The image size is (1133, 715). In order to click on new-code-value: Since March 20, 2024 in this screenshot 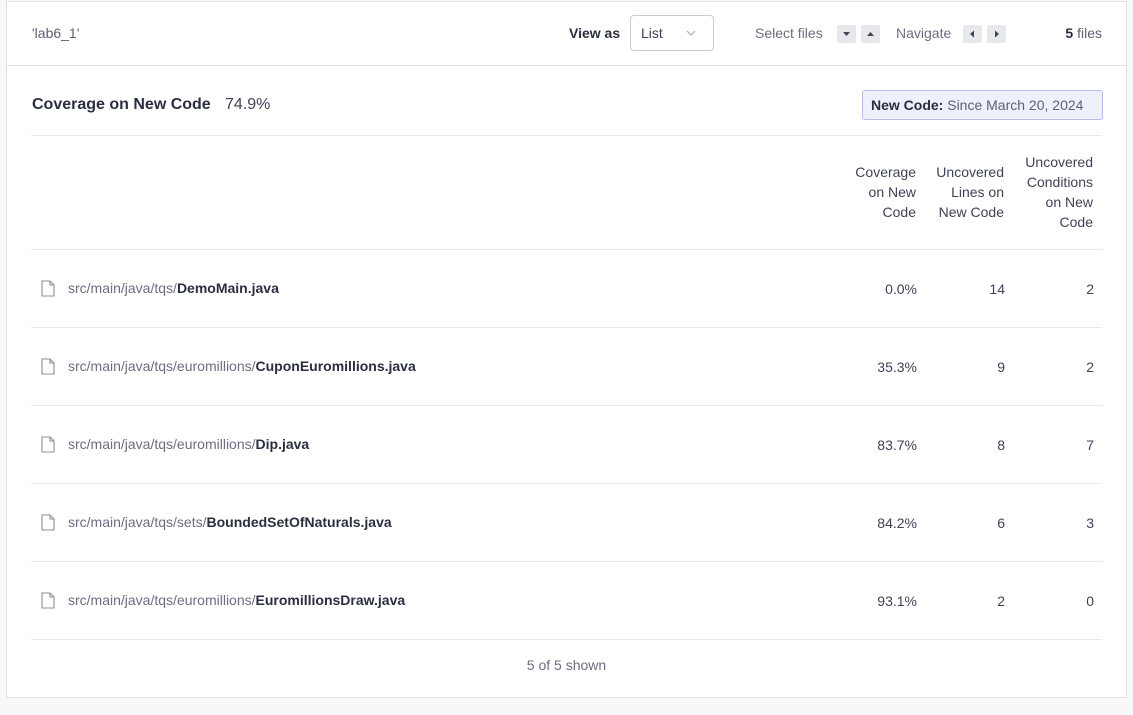, I will do `click(1015, 105)`.